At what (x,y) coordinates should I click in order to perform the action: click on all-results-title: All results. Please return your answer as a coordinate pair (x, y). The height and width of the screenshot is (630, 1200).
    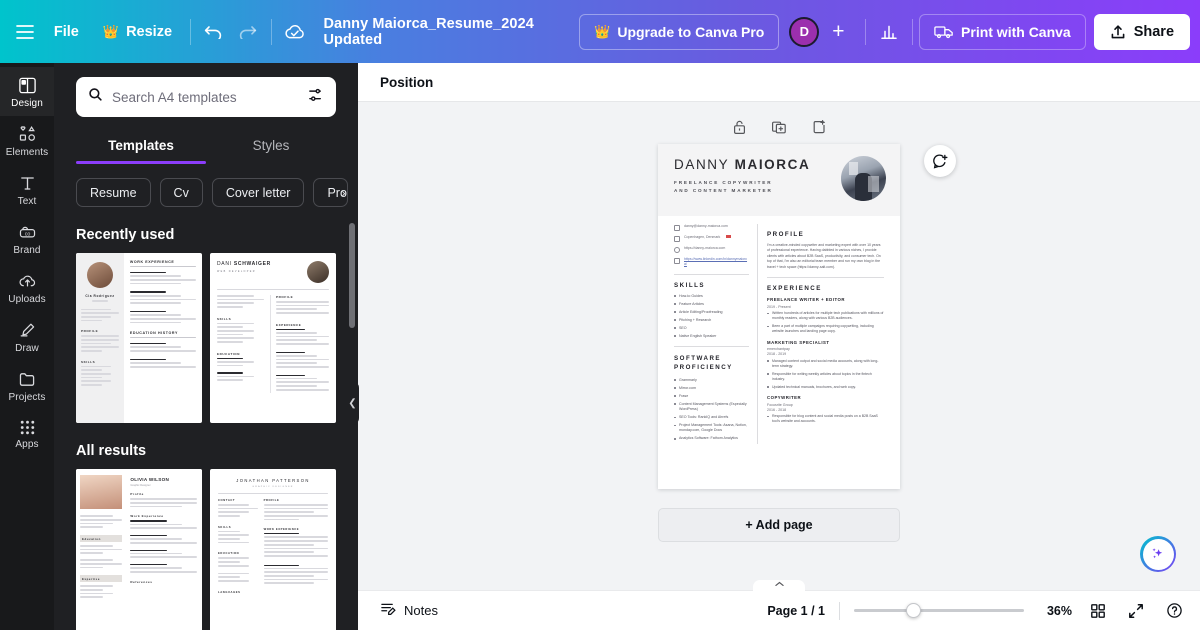
    Looking at the image, I should click on (111, 451).